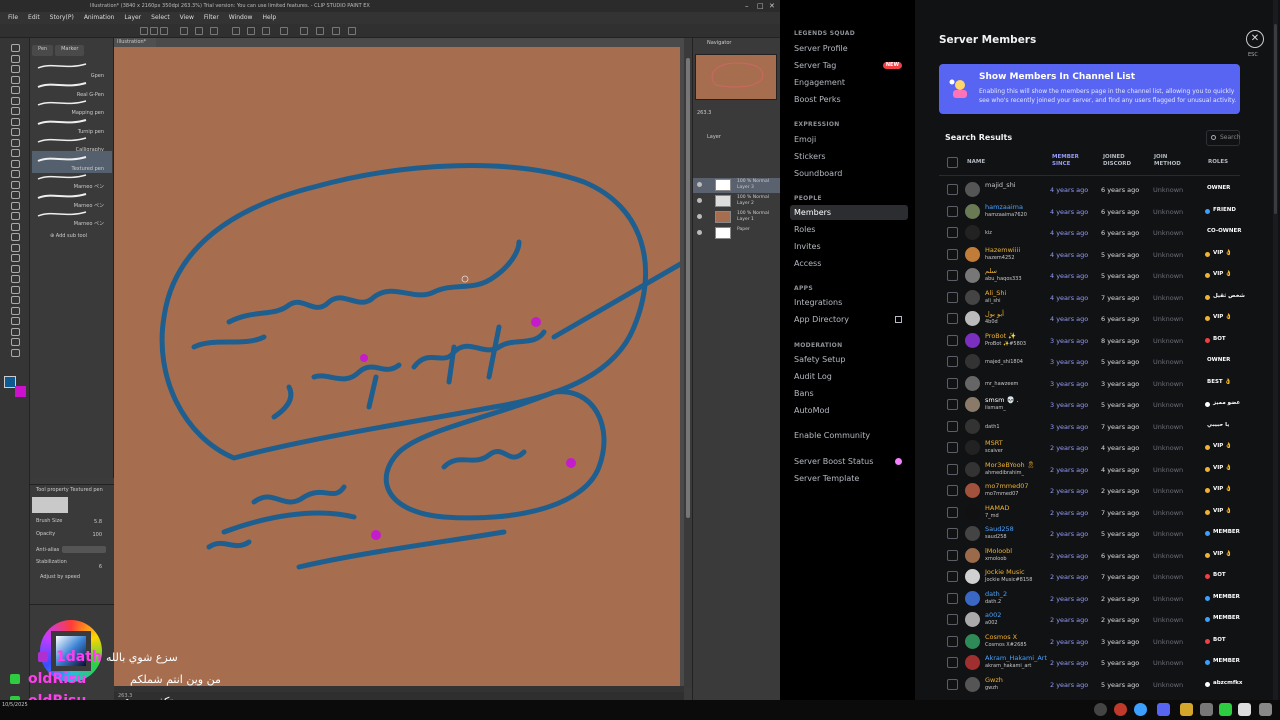 The image size is (1280, 720). Describe the element at coordinates (1169, 161) in the screenshot. I see `header-join-method: JOIN METHOD` at that location.